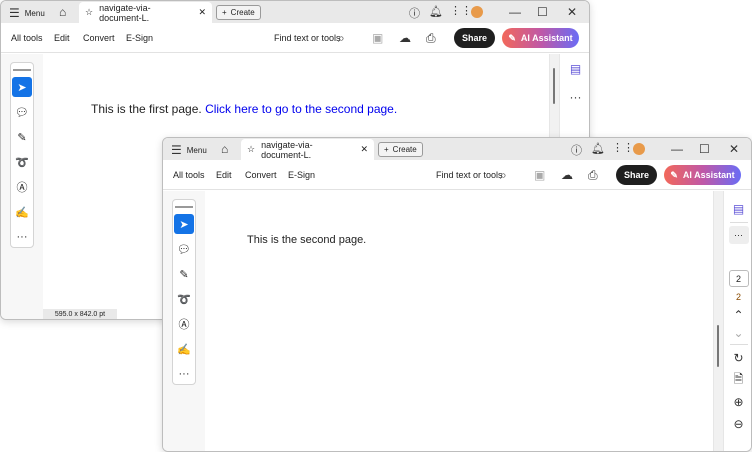  Describe the element at coordinates (146, 109) in the screenshot. I see `page-text: This is the first page.` at that location.